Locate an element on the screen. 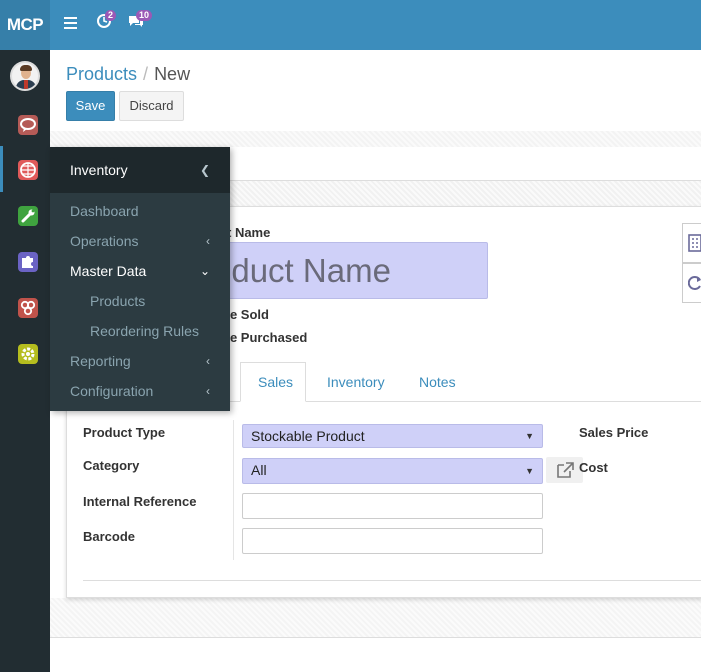  menu-item-label: Master Data is located at coordinates (108, 271).